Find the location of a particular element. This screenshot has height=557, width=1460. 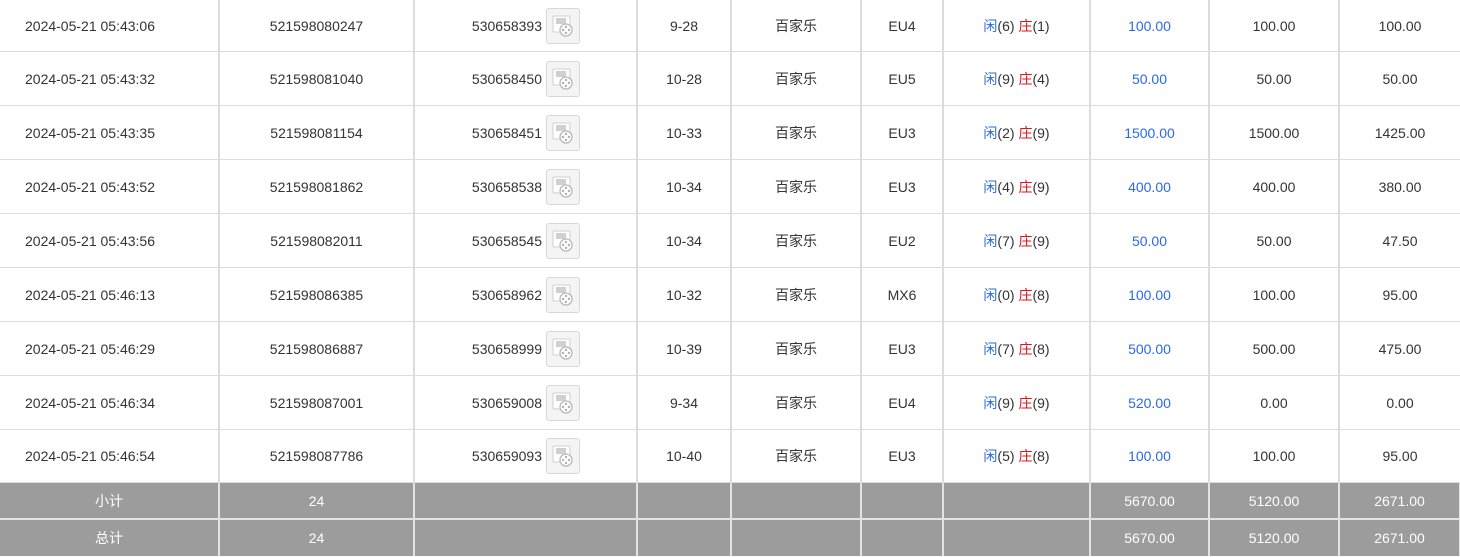

table-code: EU5 is located at coordinates (902, 78).